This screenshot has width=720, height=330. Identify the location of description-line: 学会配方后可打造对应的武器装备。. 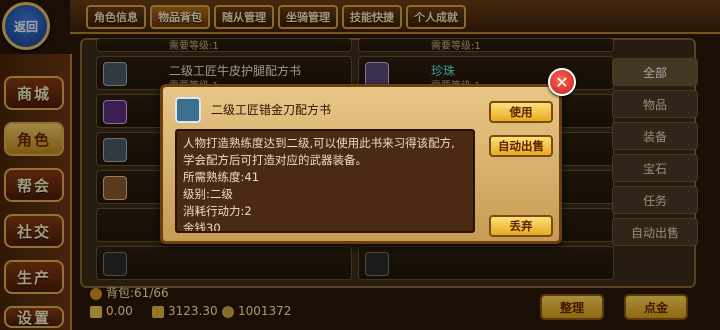
(275, 160).